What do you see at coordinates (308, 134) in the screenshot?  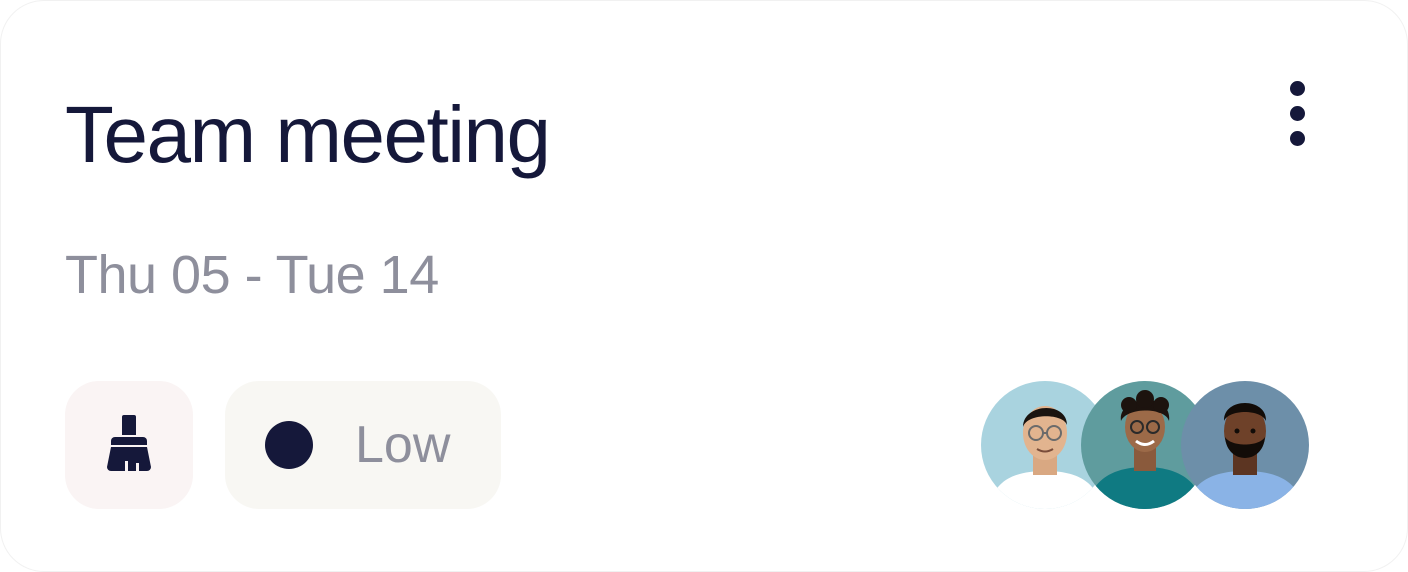 I see `task-title: Team meeting` at bounding box center [308, 134].